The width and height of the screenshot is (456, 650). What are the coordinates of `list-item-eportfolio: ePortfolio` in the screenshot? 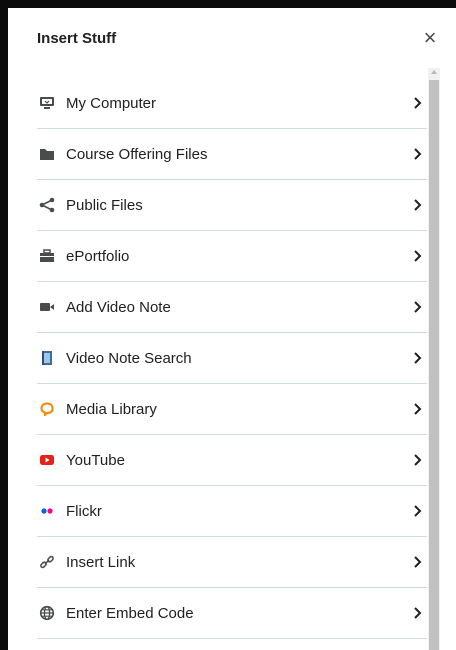 It's located at (232, 256).